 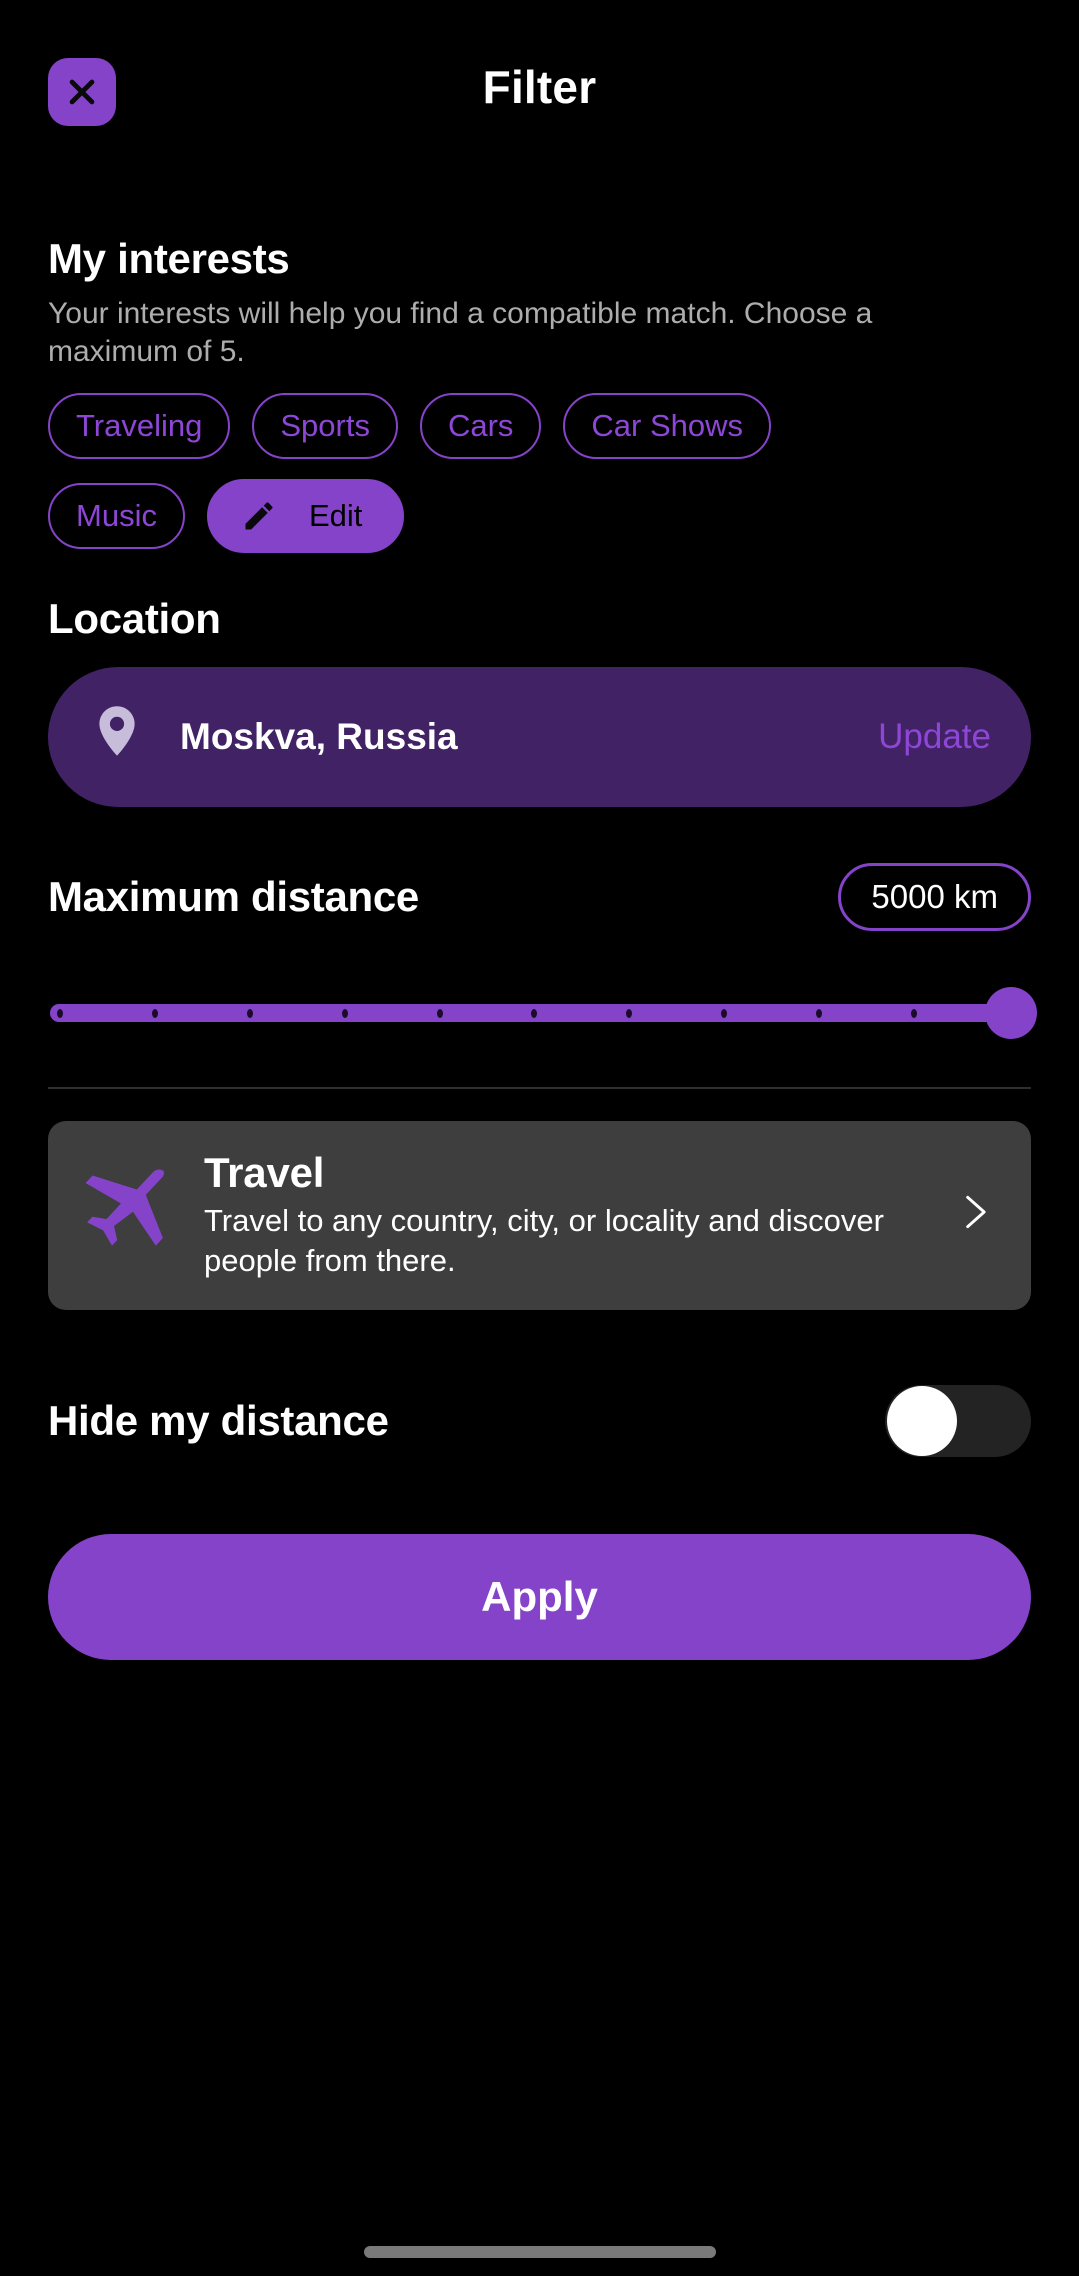 I want to click on hide-distance-toggle, so click(x=958, y=1420).